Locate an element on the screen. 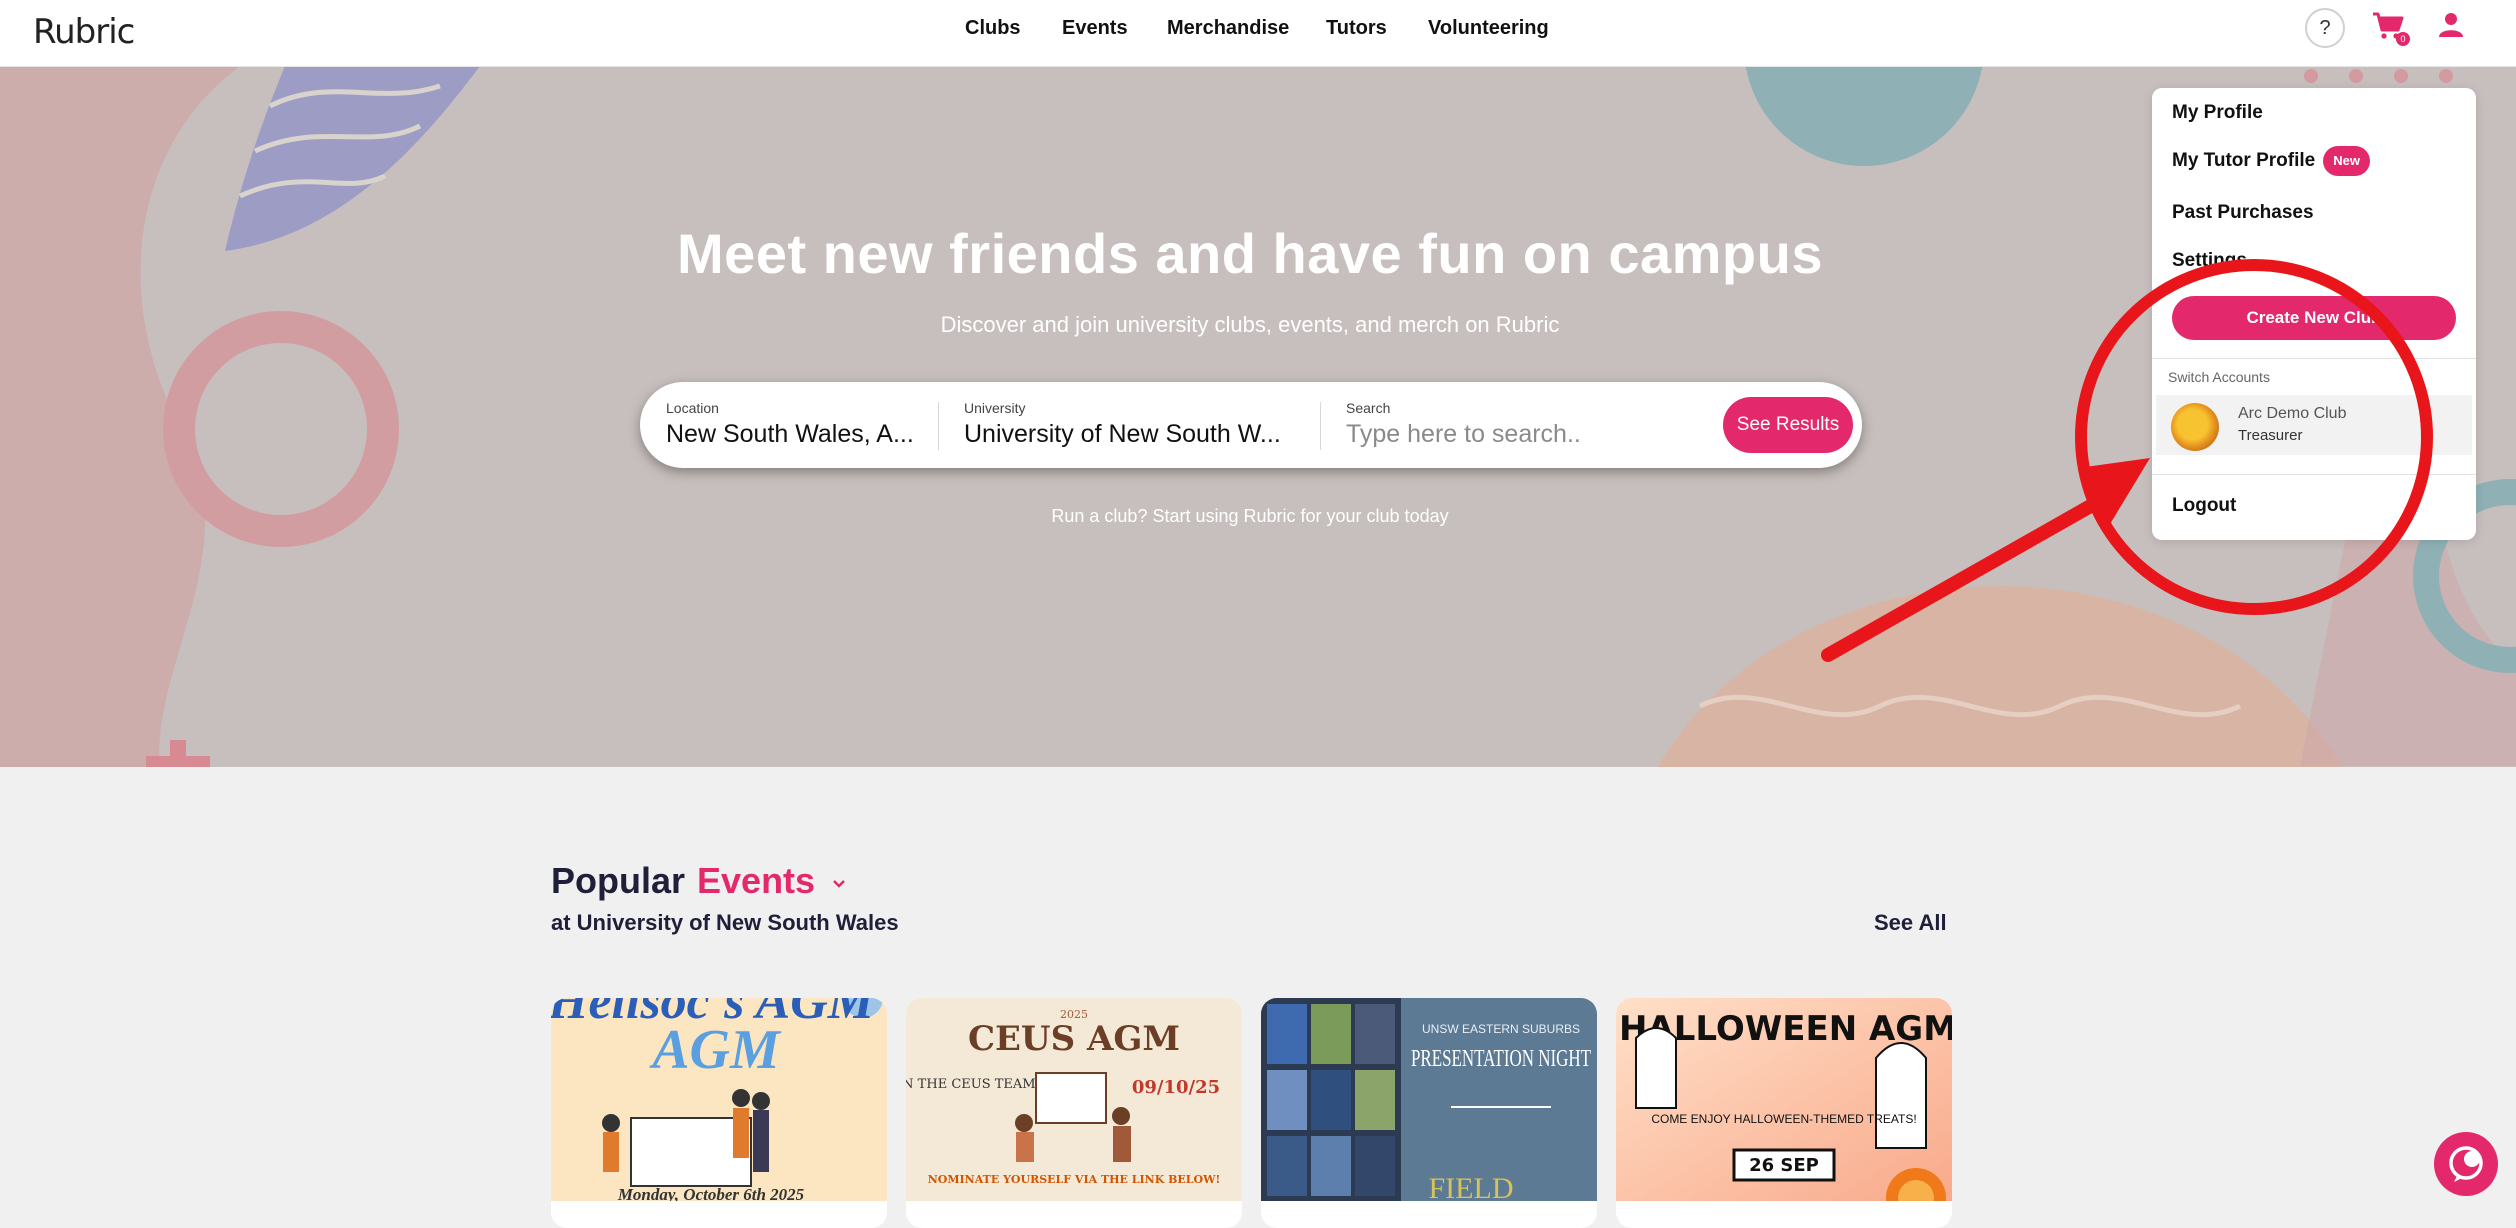  popular-heading: Popular Events is located at coordinates (699, 881).